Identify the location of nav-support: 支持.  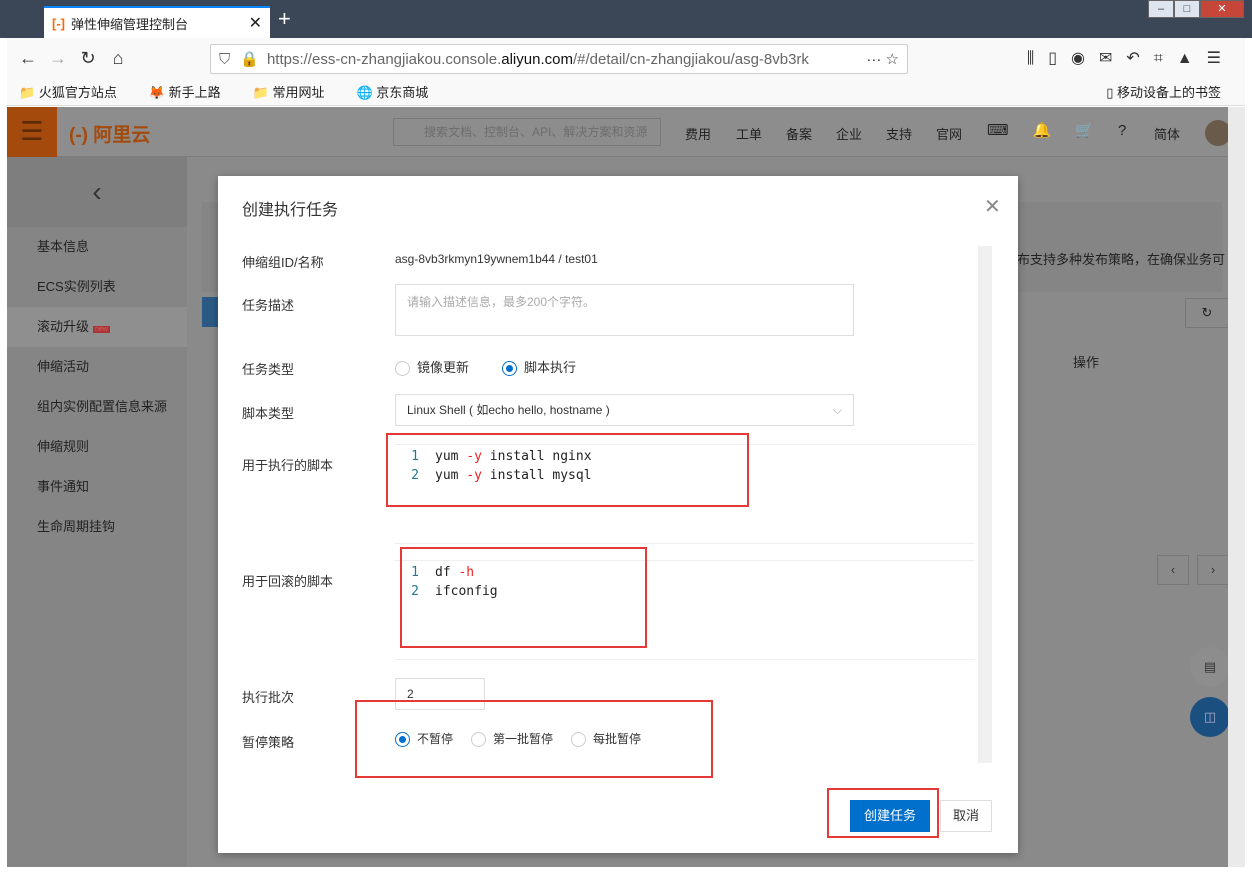
(899, 133).